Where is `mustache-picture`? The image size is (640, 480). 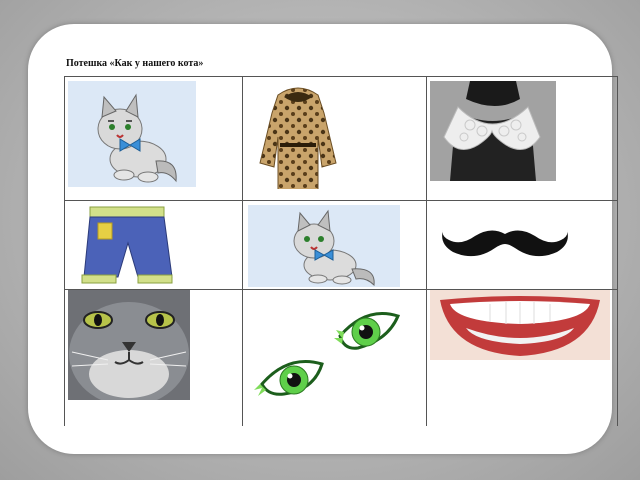
mustache-picture is located at coordinates (505, 244).